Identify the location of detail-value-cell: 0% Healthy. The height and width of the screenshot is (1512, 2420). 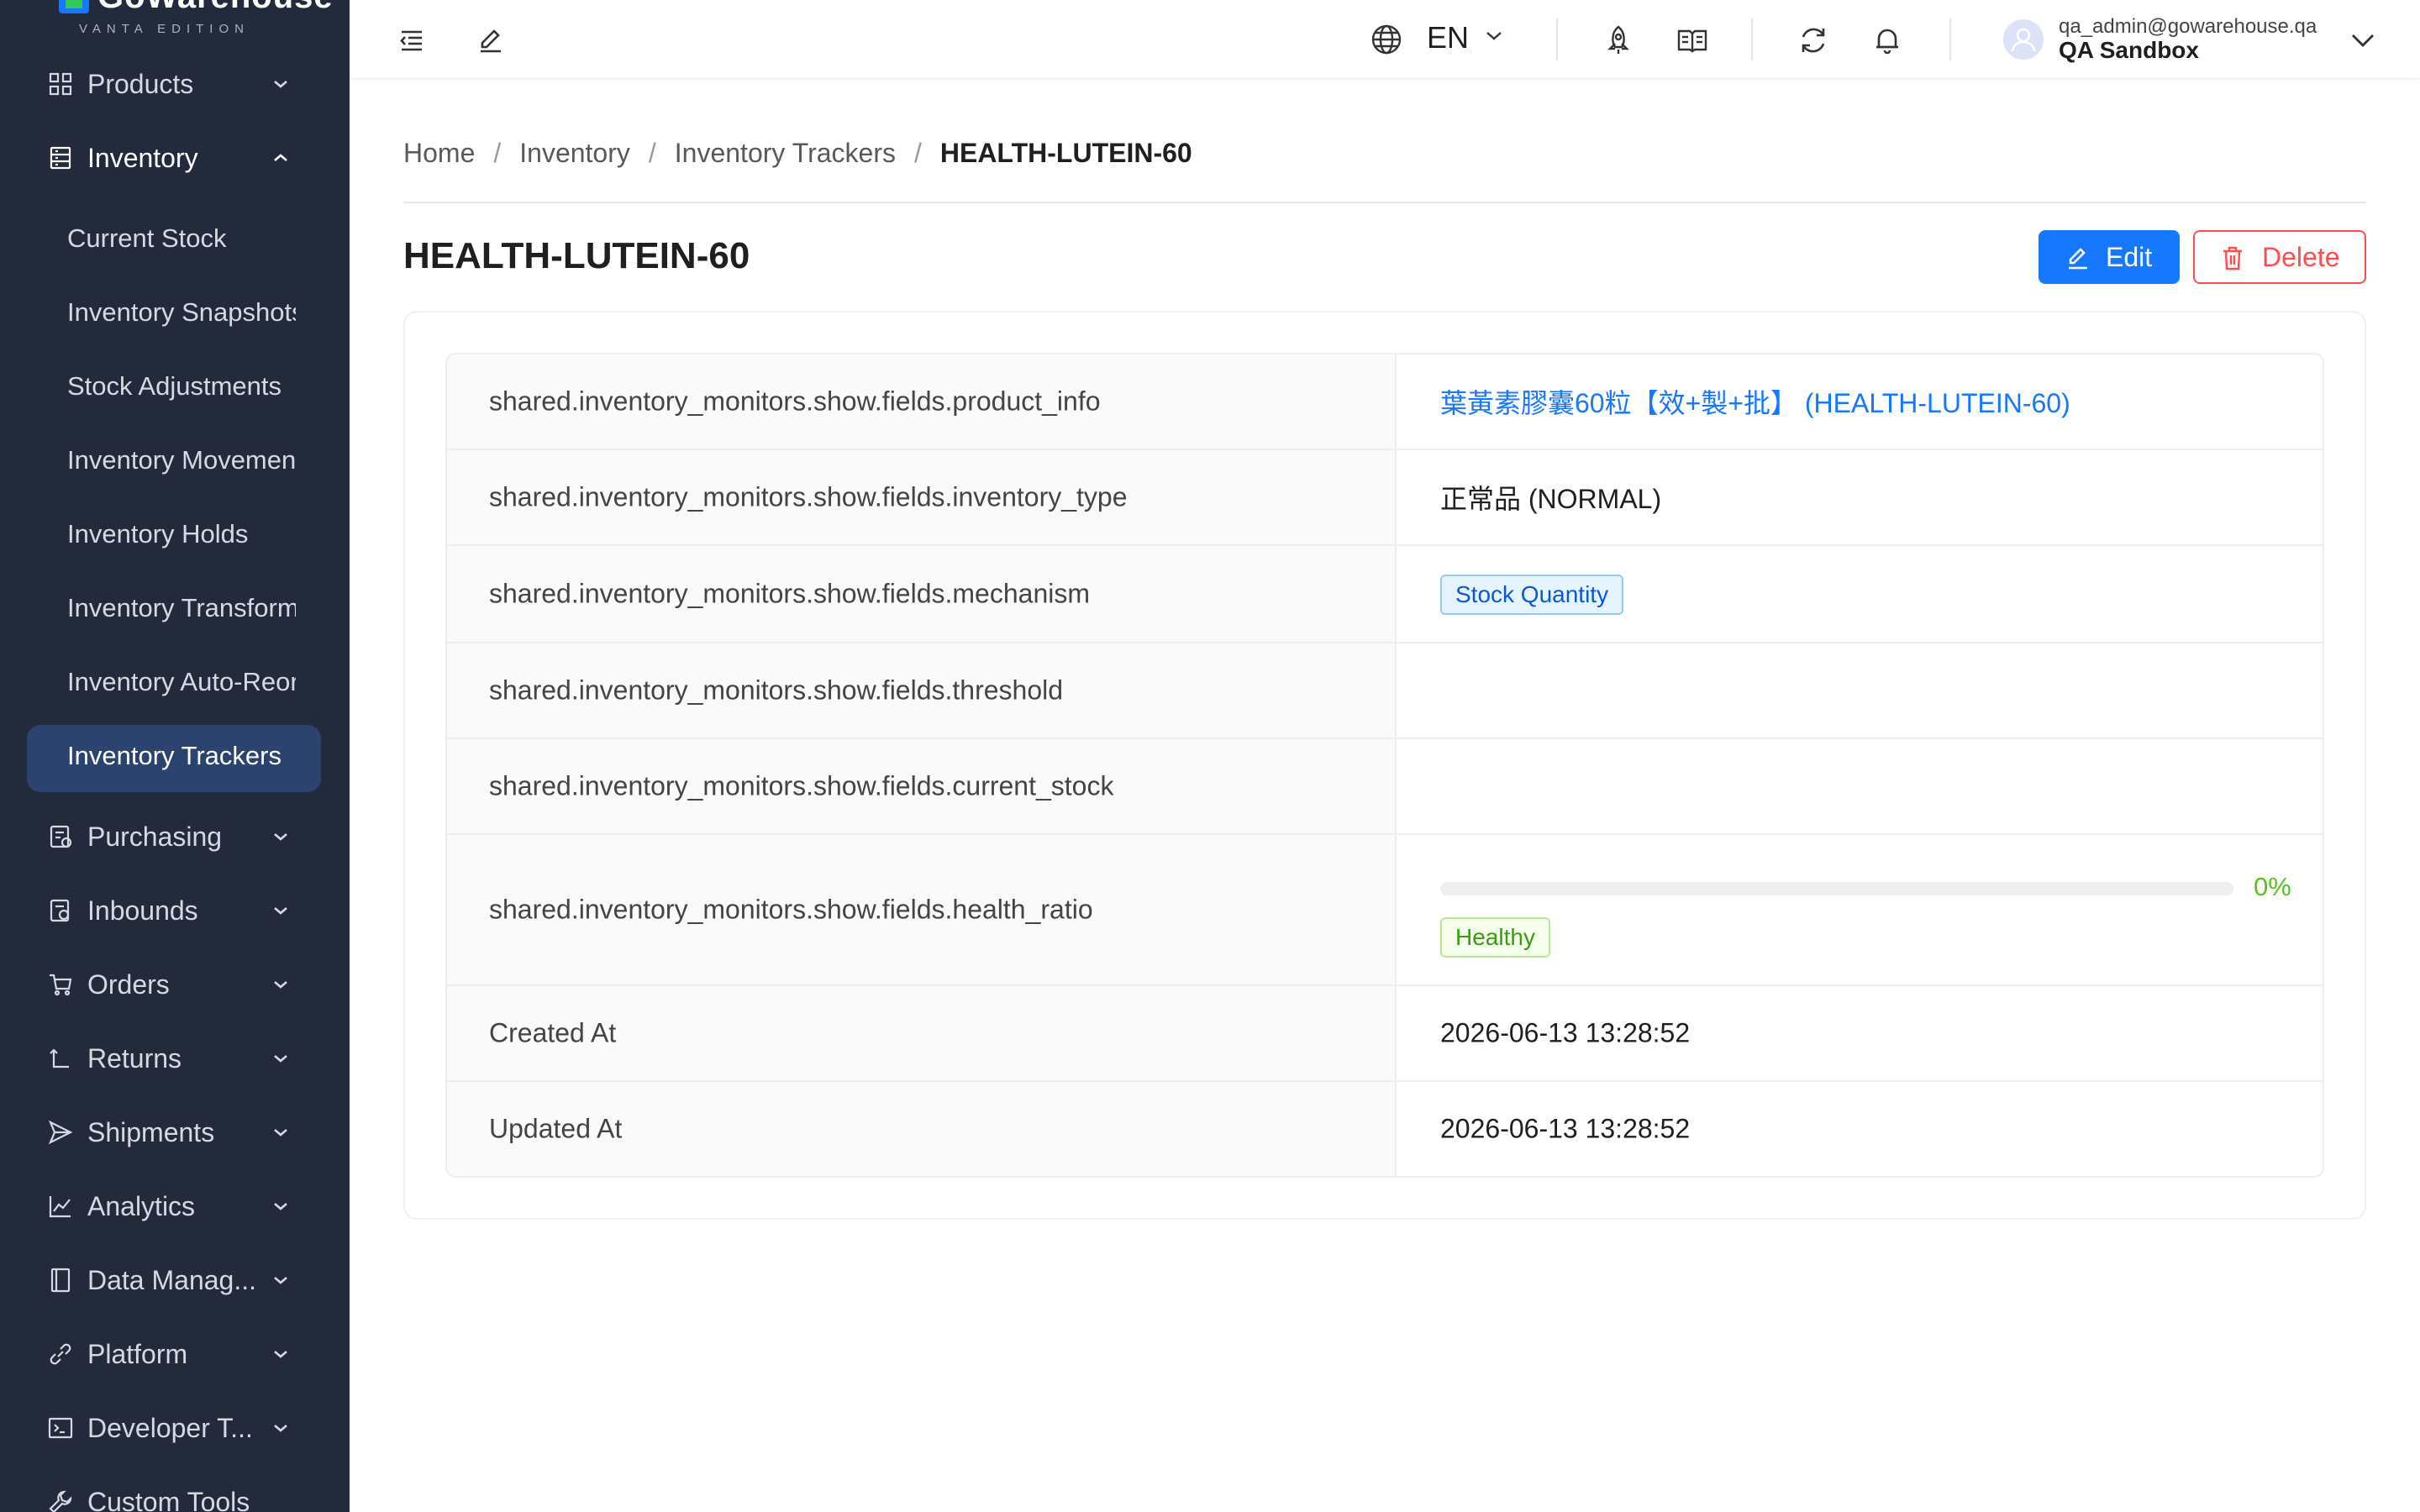
(1861, 909).